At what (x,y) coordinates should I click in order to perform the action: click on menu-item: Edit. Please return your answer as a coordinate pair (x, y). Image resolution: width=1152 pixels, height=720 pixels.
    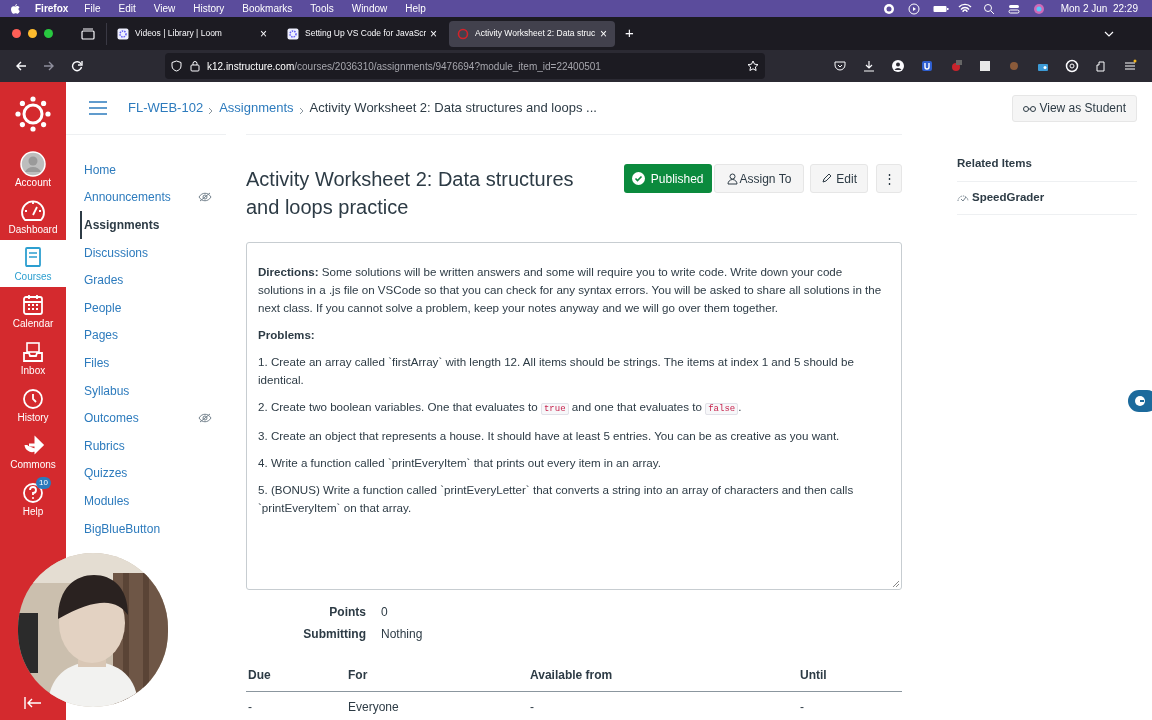
    Looking at the image, I should click on (127, 8).